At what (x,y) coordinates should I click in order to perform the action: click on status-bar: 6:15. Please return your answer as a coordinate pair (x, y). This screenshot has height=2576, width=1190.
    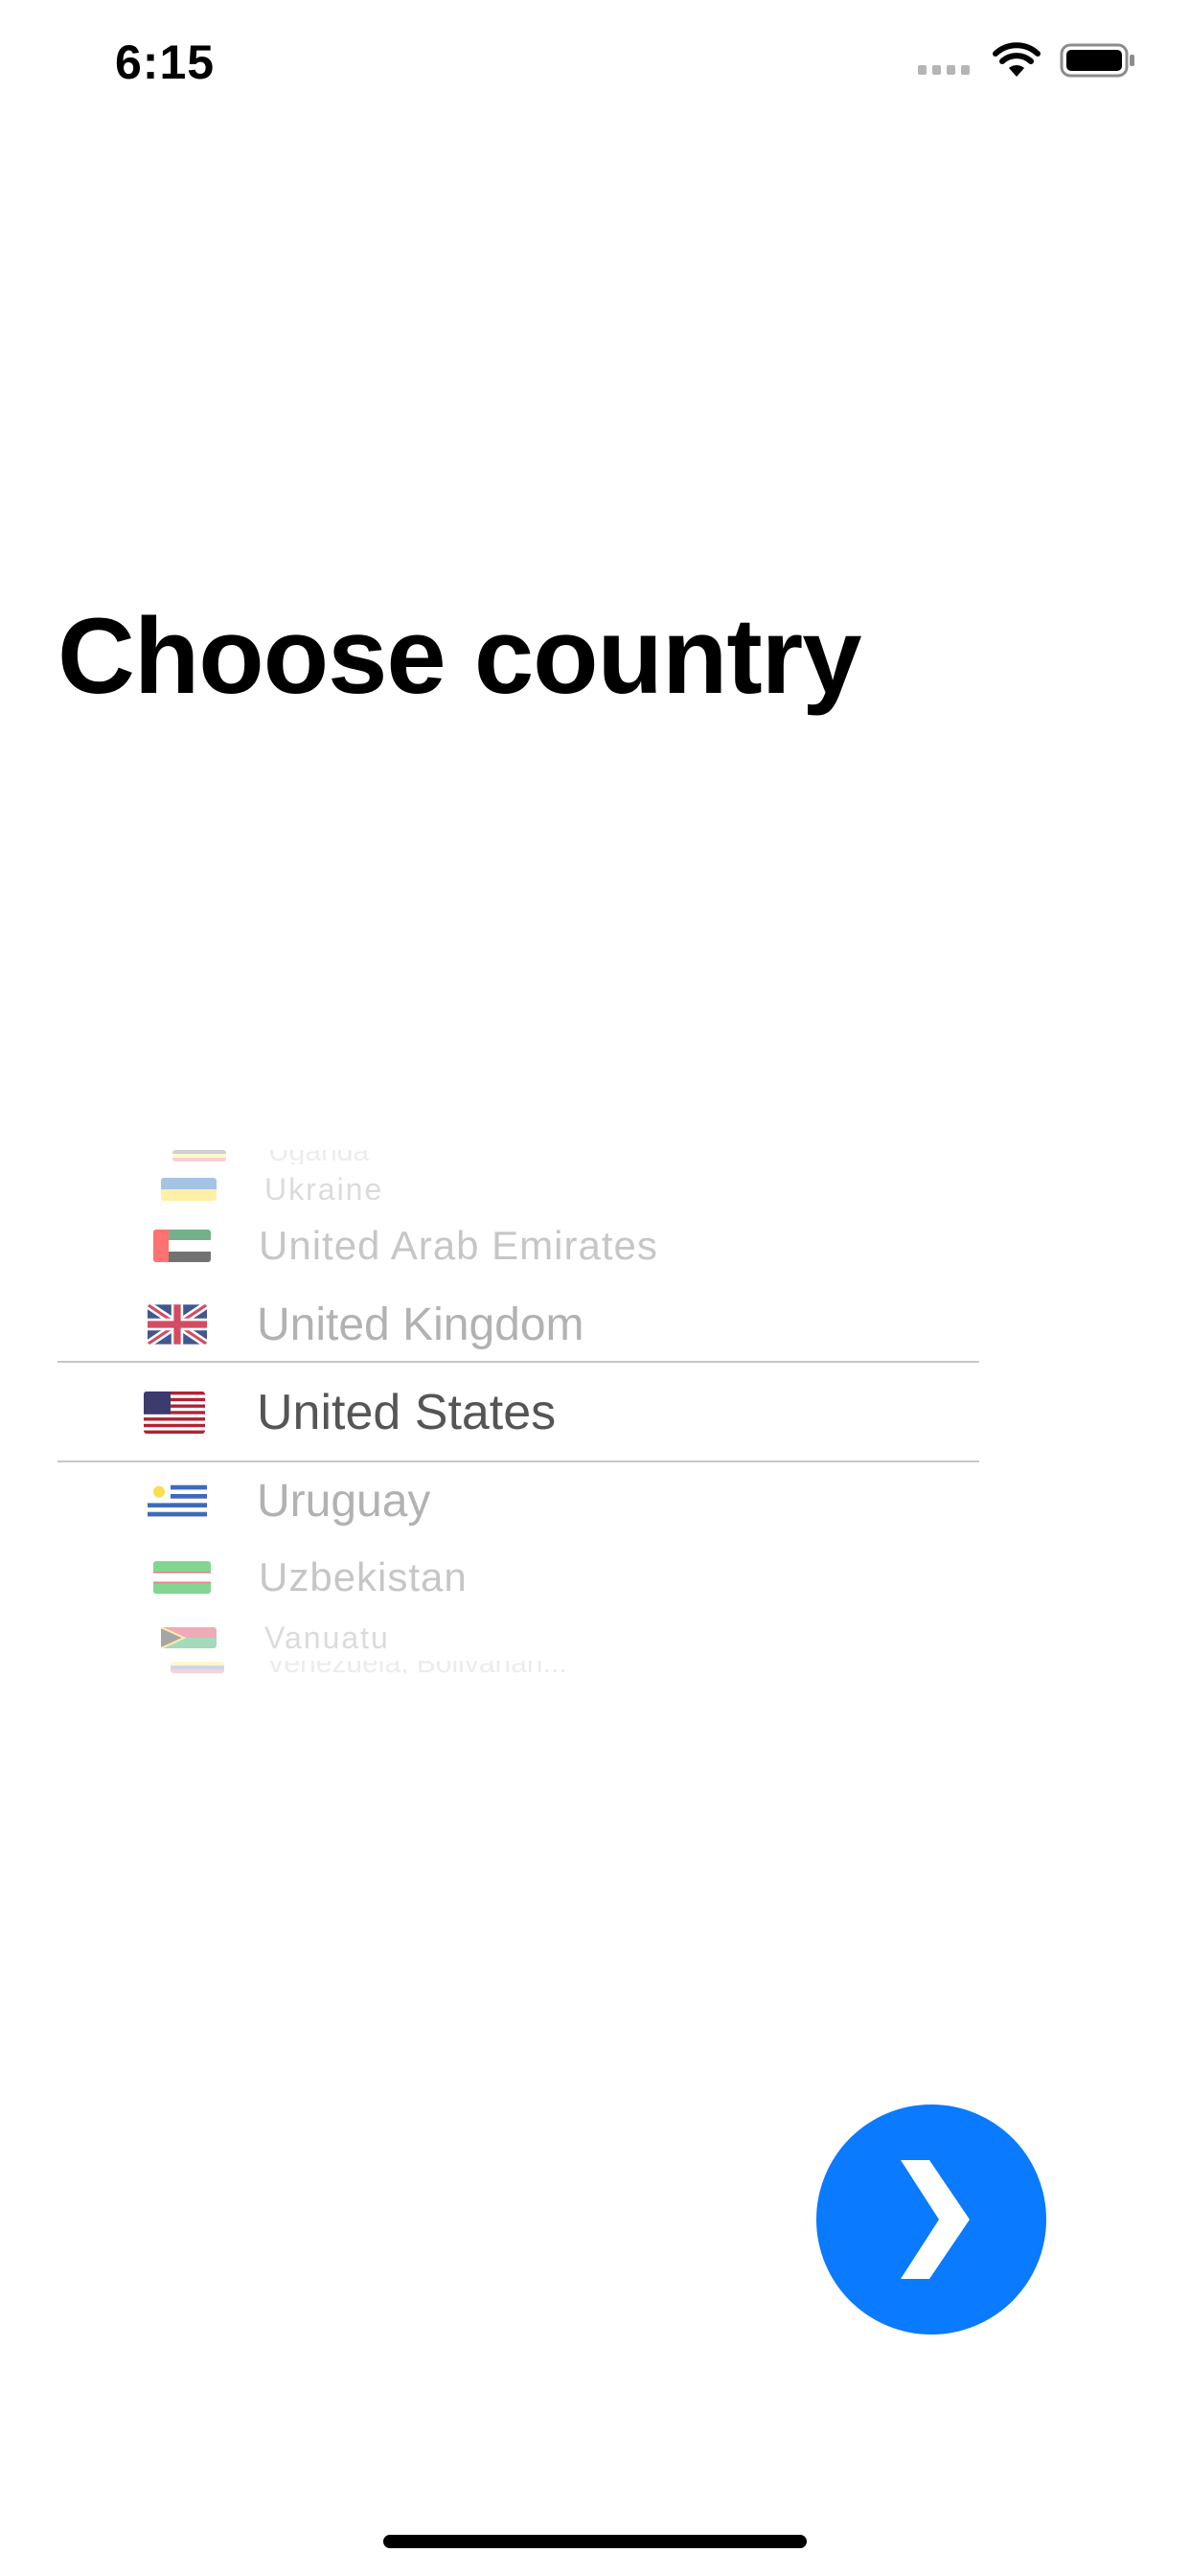
    Looking at the image, I should click on (595, 67).